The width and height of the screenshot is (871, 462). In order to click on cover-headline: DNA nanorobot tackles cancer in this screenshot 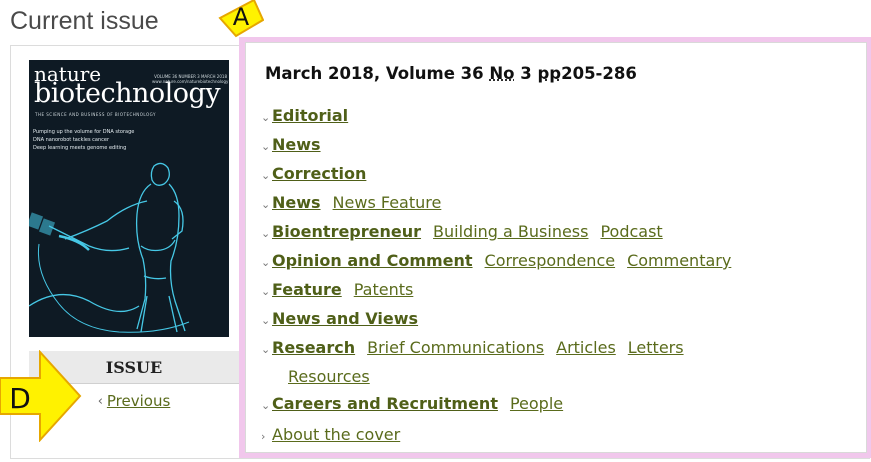, I will do `click(71, 140)`.